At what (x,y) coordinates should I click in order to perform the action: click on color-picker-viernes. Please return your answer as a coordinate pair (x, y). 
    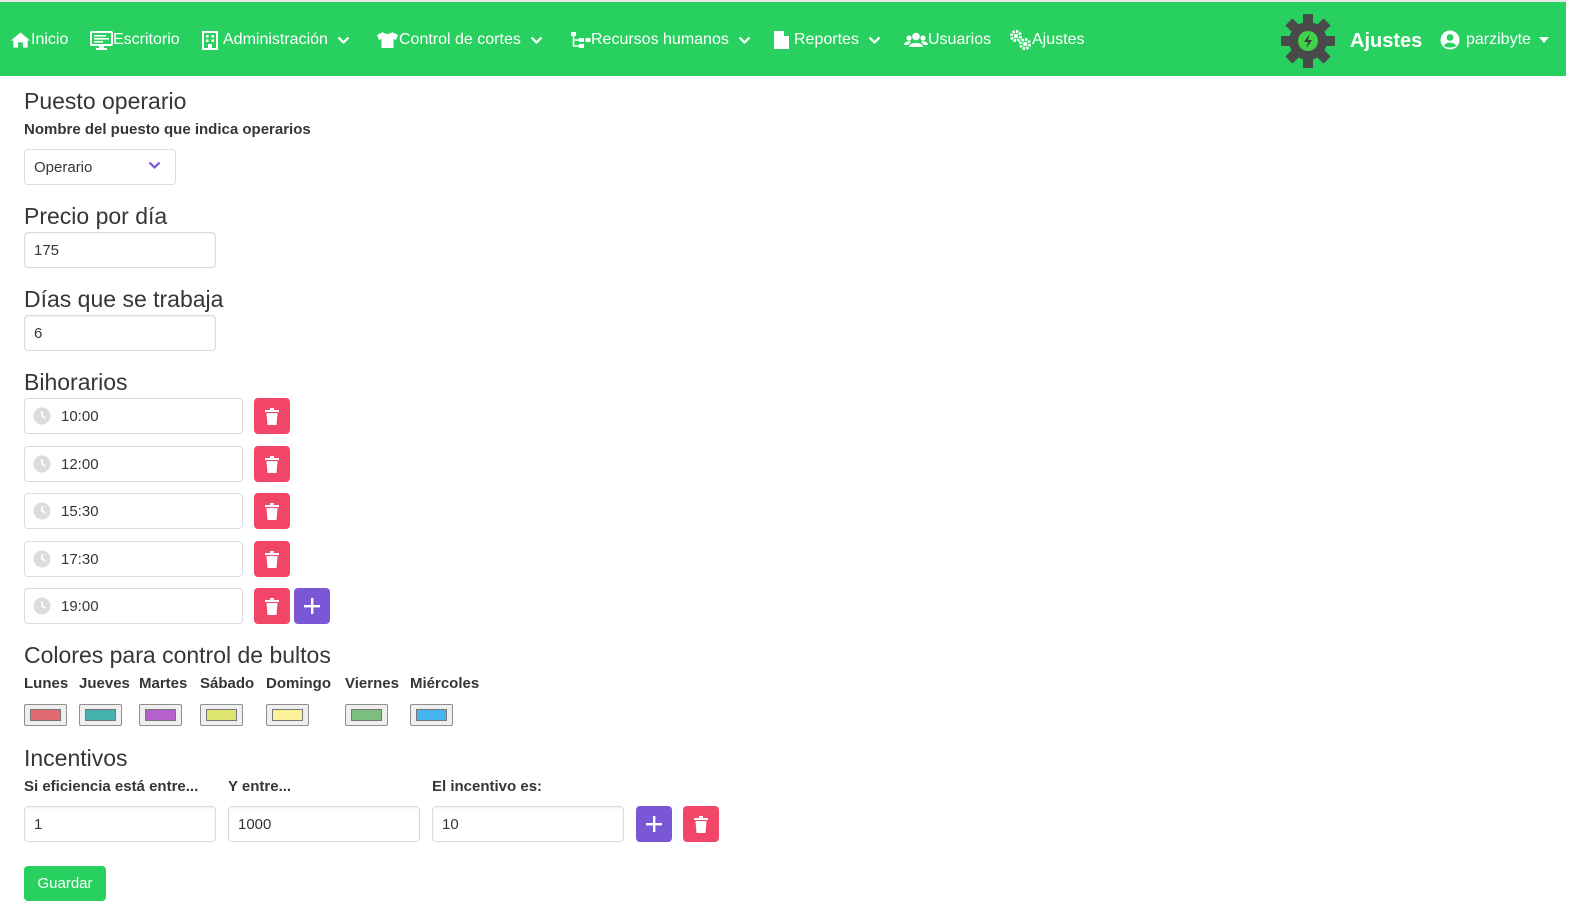
    Looking at the image, I should click on (366, 715).